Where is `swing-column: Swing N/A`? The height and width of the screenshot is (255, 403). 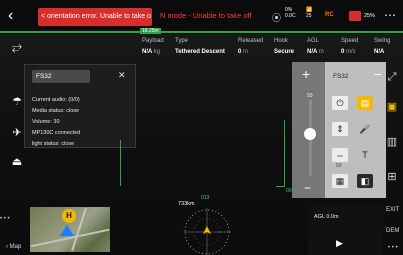
swing-column: Swing N/A is located at coordinates (382, 46).